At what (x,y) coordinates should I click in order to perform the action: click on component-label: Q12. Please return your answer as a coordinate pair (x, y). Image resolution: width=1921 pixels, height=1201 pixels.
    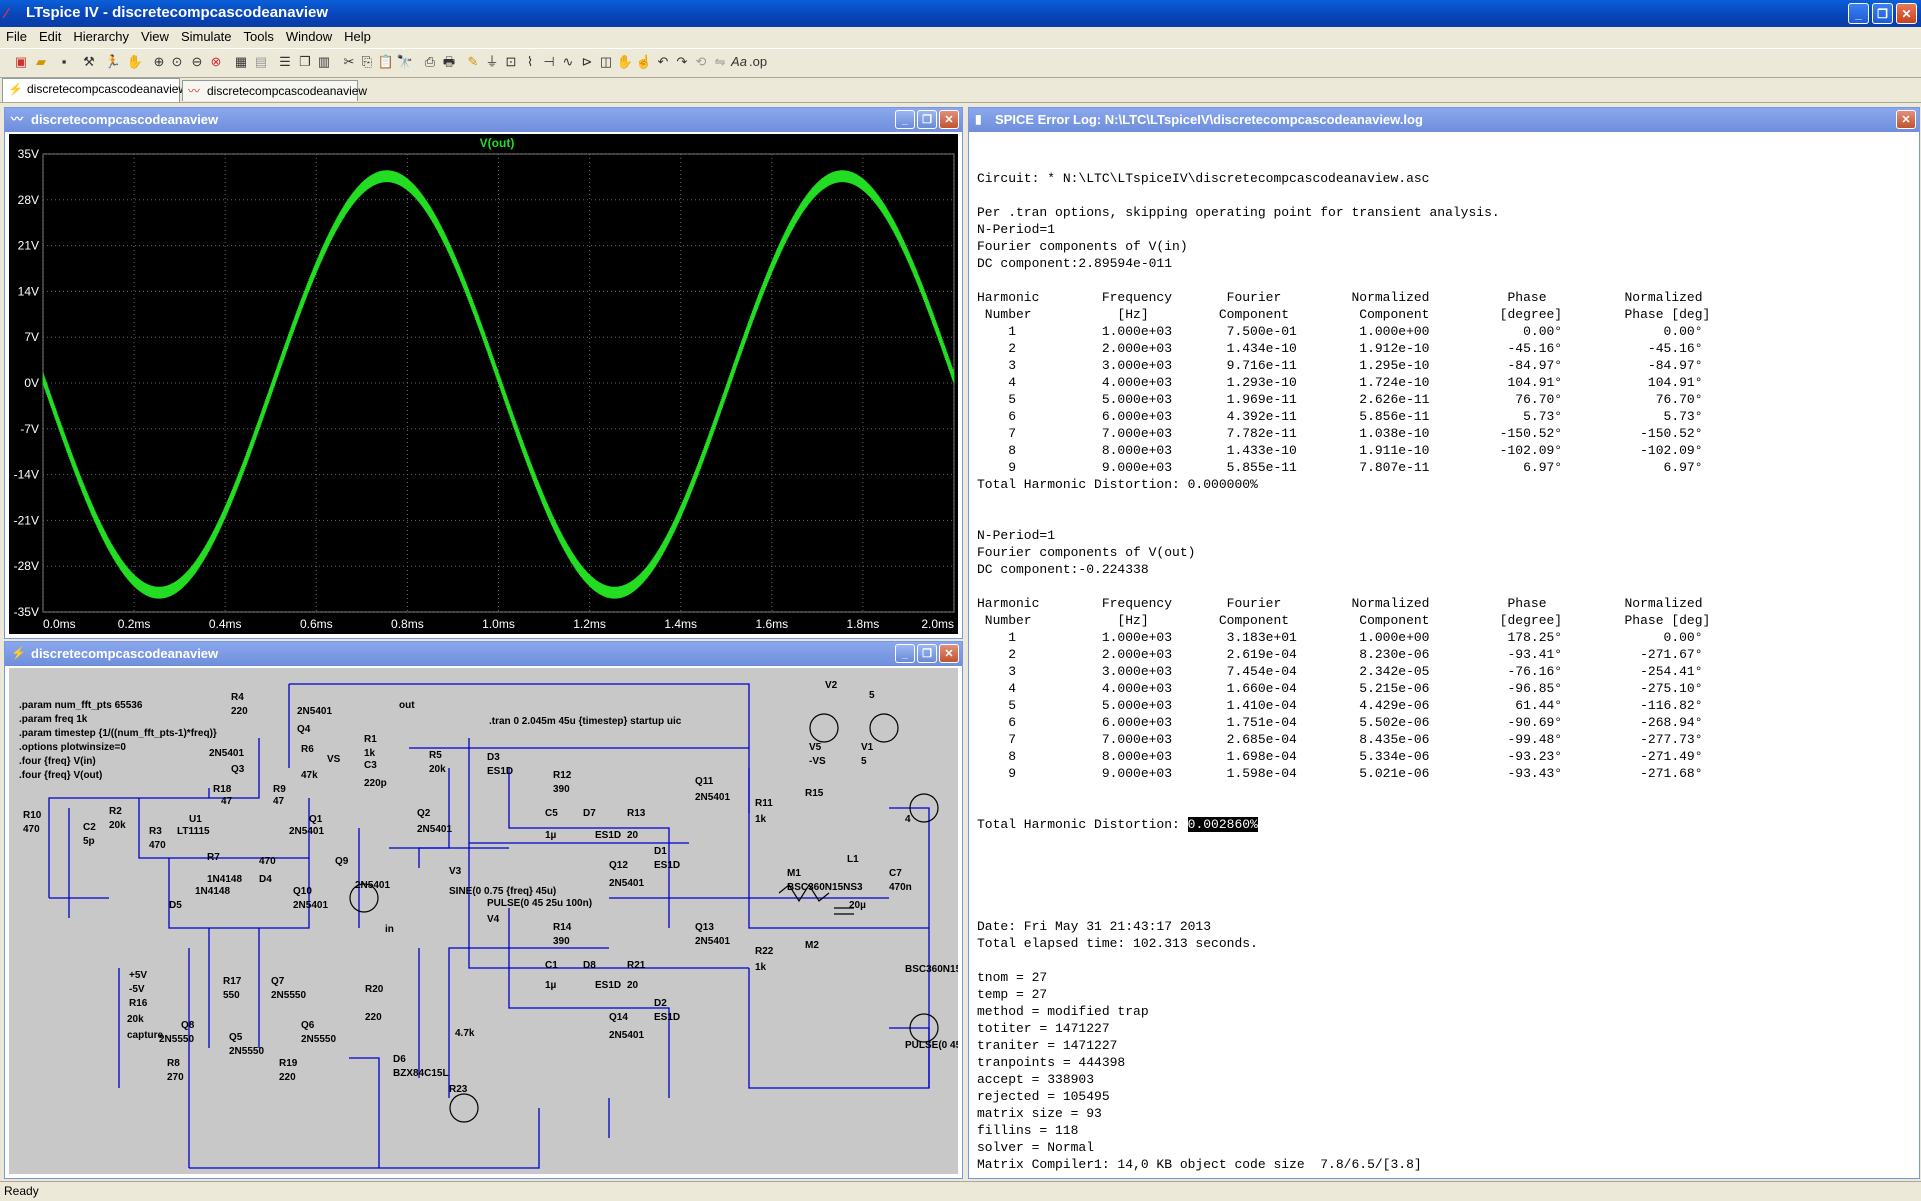
    Looking at the image, I should click on (618, 865).